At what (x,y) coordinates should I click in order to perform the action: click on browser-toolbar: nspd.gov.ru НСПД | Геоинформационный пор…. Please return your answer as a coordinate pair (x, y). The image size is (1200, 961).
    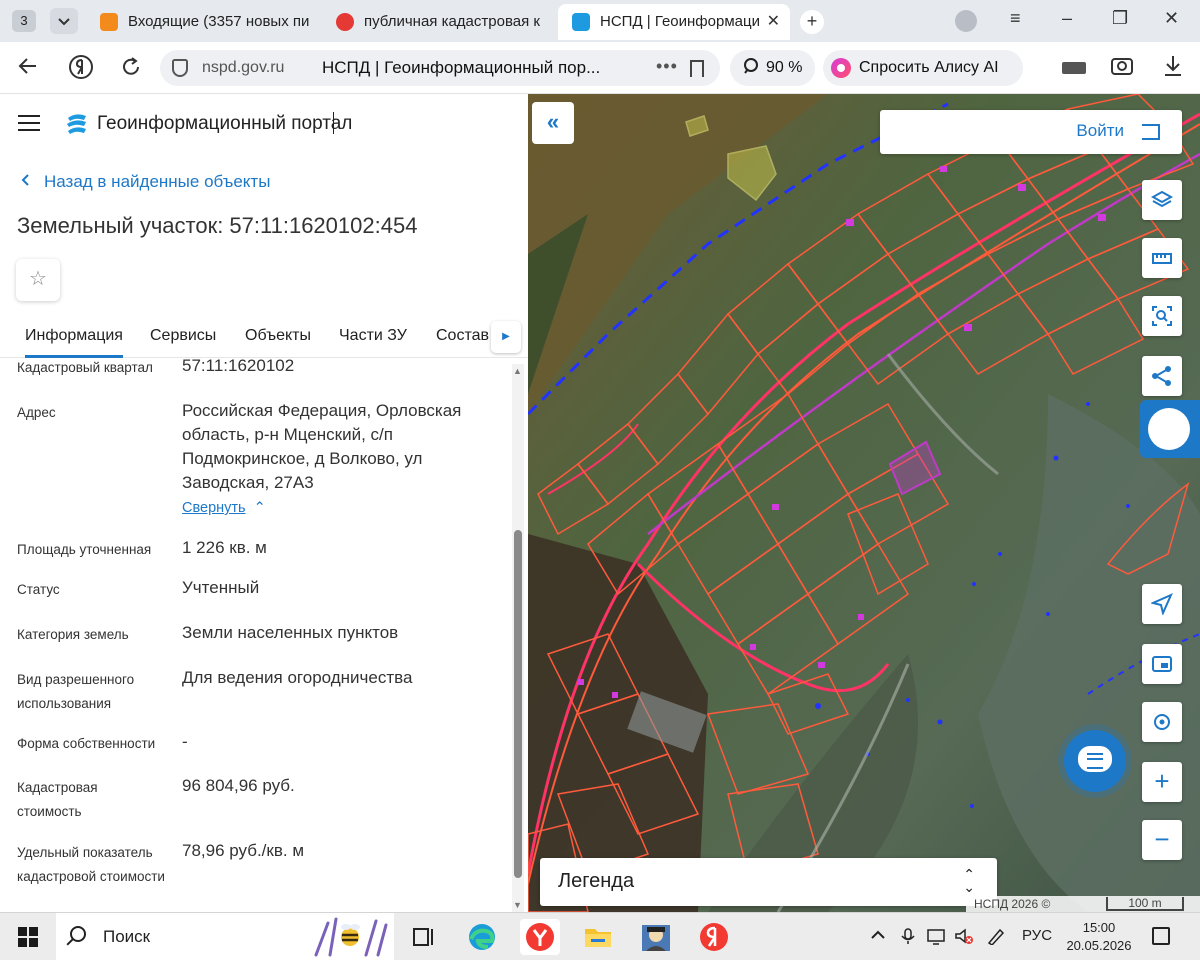
    Looking at the image, I should click on (600, 68).